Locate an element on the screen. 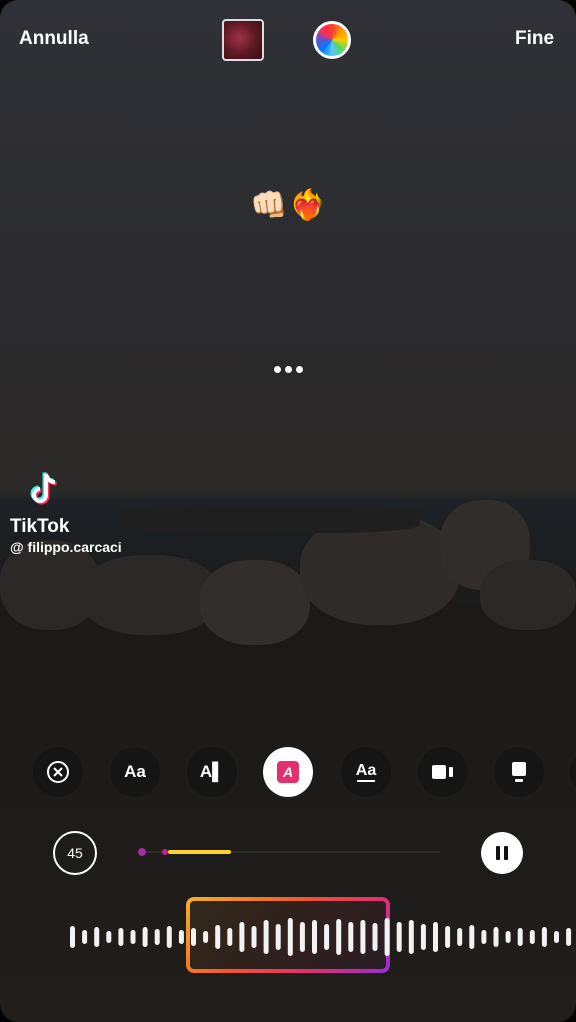  highlight-a-icon: A is located at coordinates (288, 772).